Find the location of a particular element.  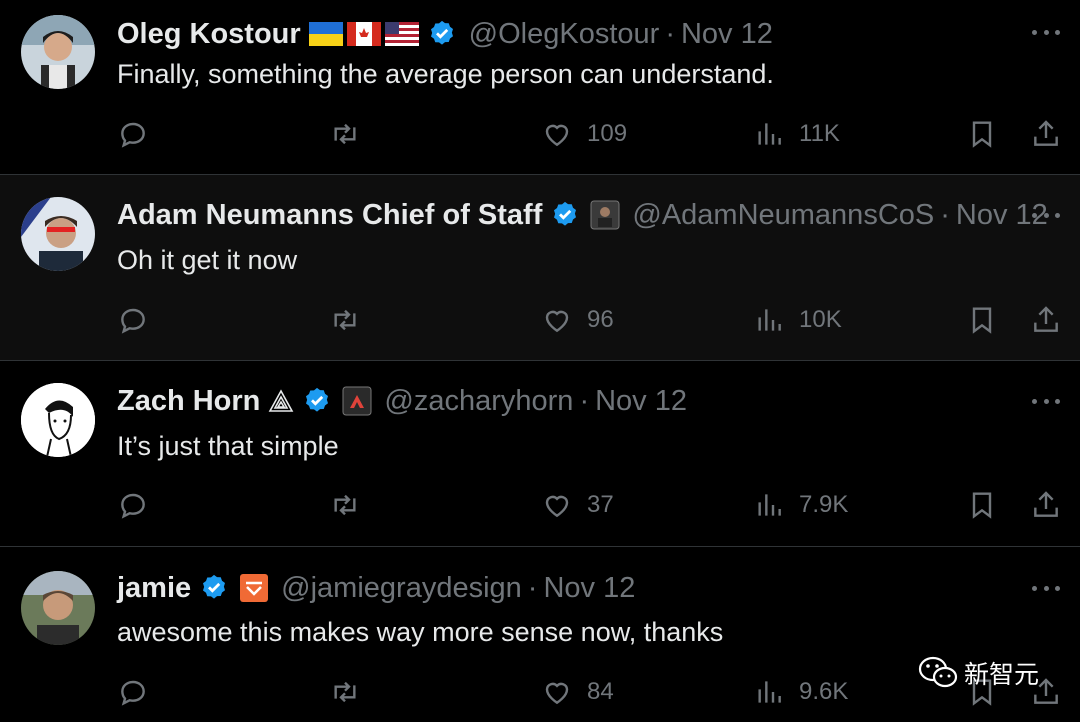

author-handle: @OlegKostour is located at coordinates (564, 34).